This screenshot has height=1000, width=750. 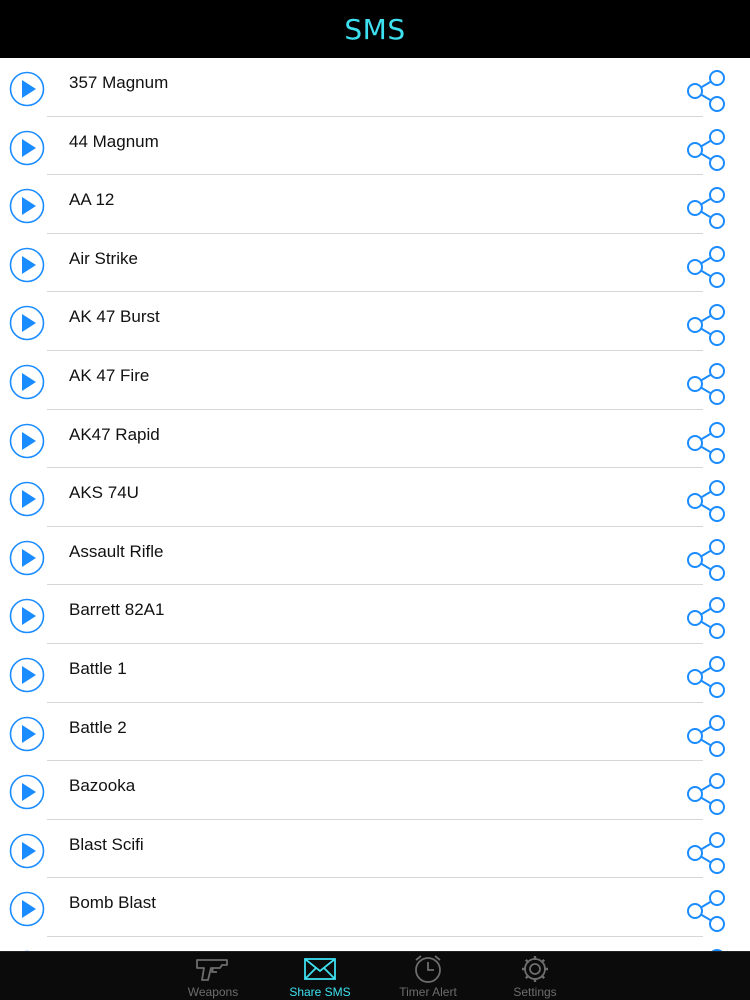 What do you see at coordinates (116, 551) in the screenshot?
I see `list-item-label: Assault Rifle` at bounding box center [116, 551].